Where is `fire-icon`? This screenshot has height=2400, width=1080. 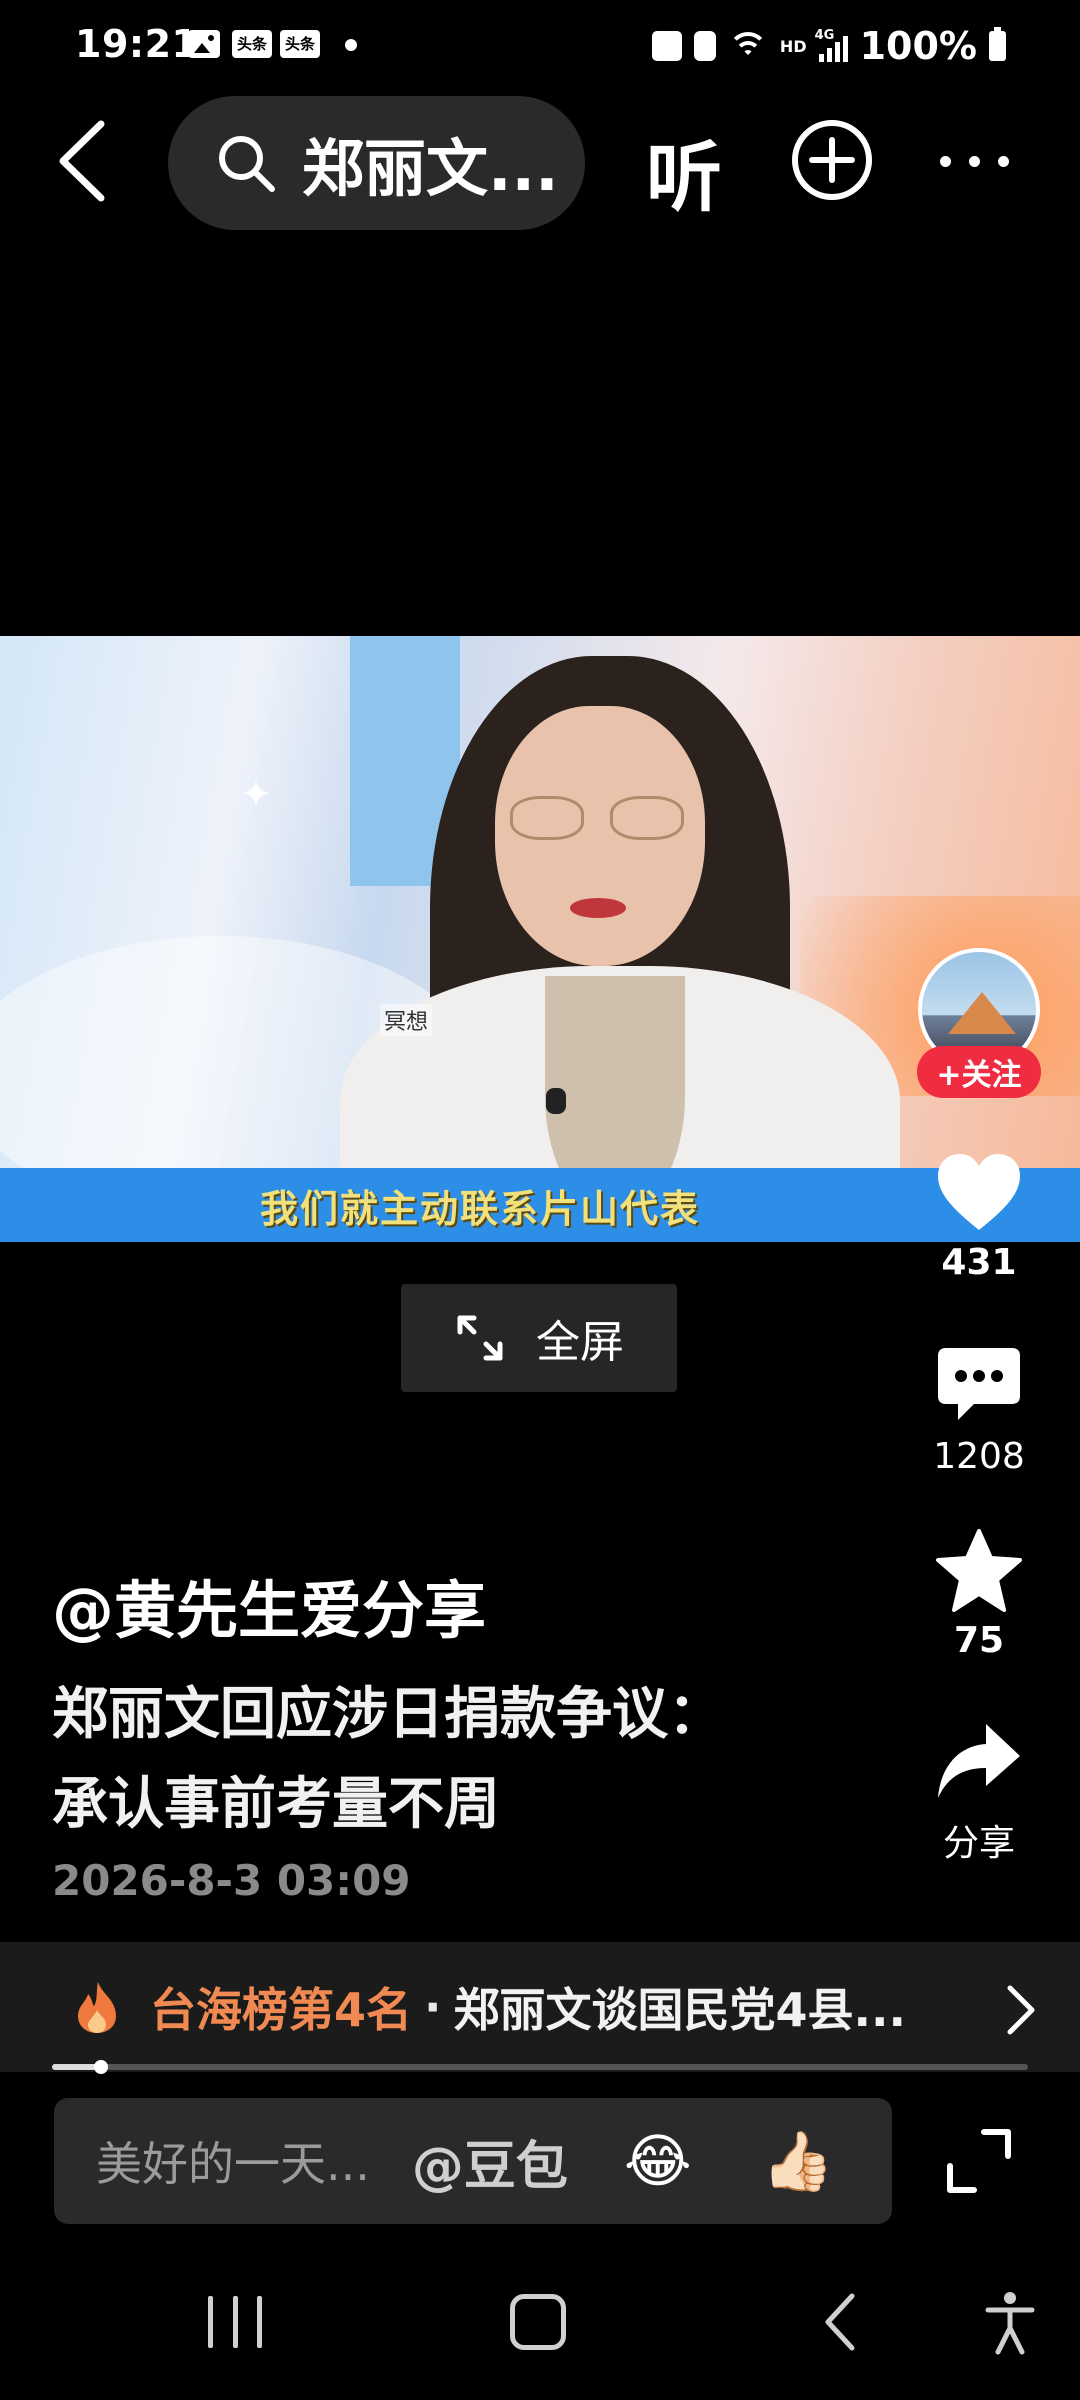
fire-icon is located at coordinates (97, 2007).